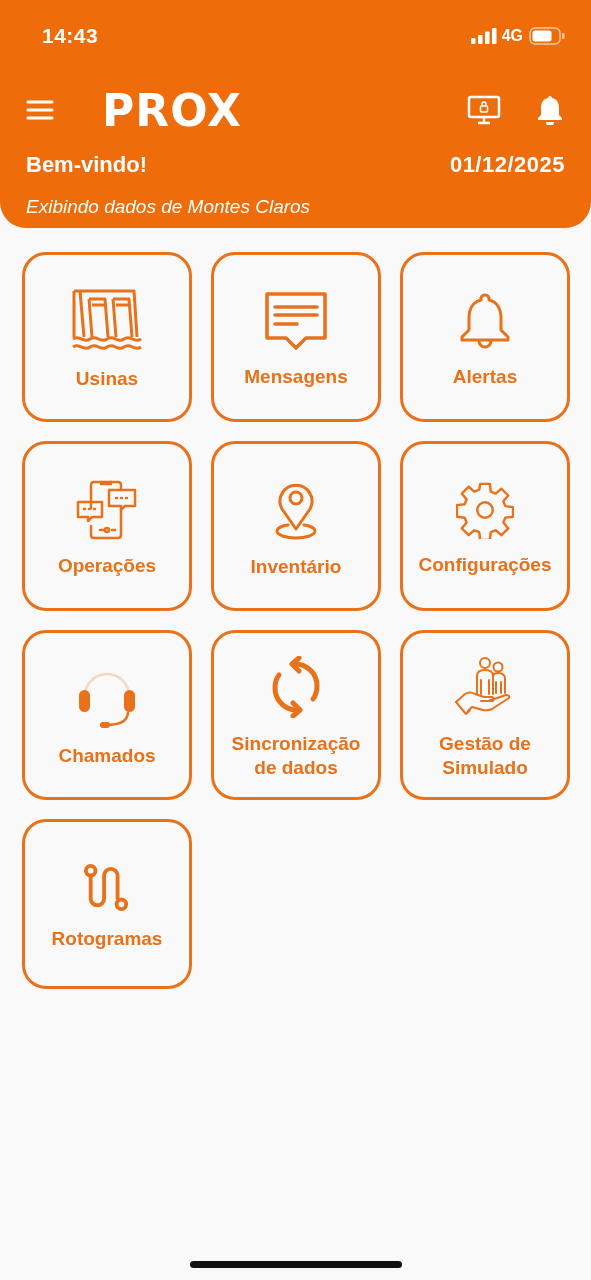 The height and width of the screenshot is (1280, 591). Describe the element at coordinates (507, 165) in the screenshot. I see `date: 01/12/2025` at that location.